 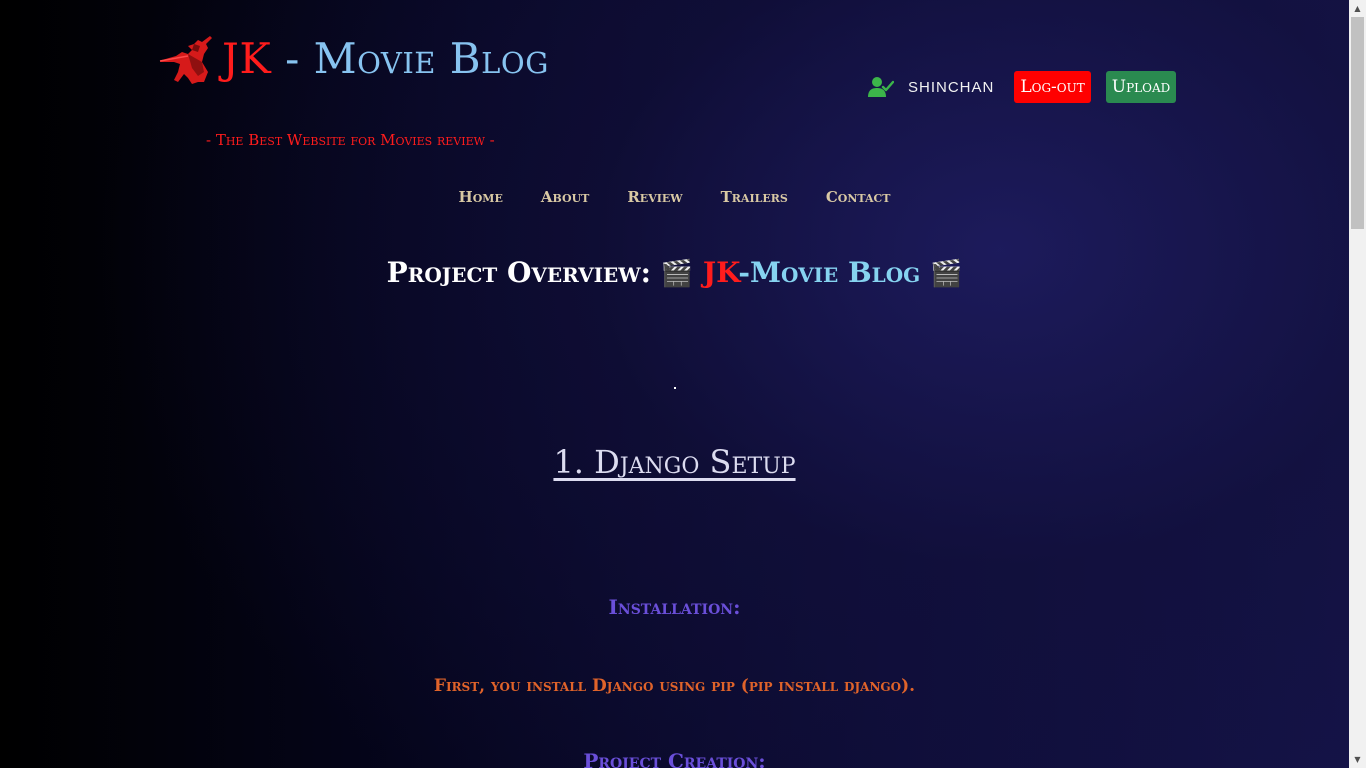 I want to click on main-nav: Home About Review Trailers Contact, so click(x=674, y=197).